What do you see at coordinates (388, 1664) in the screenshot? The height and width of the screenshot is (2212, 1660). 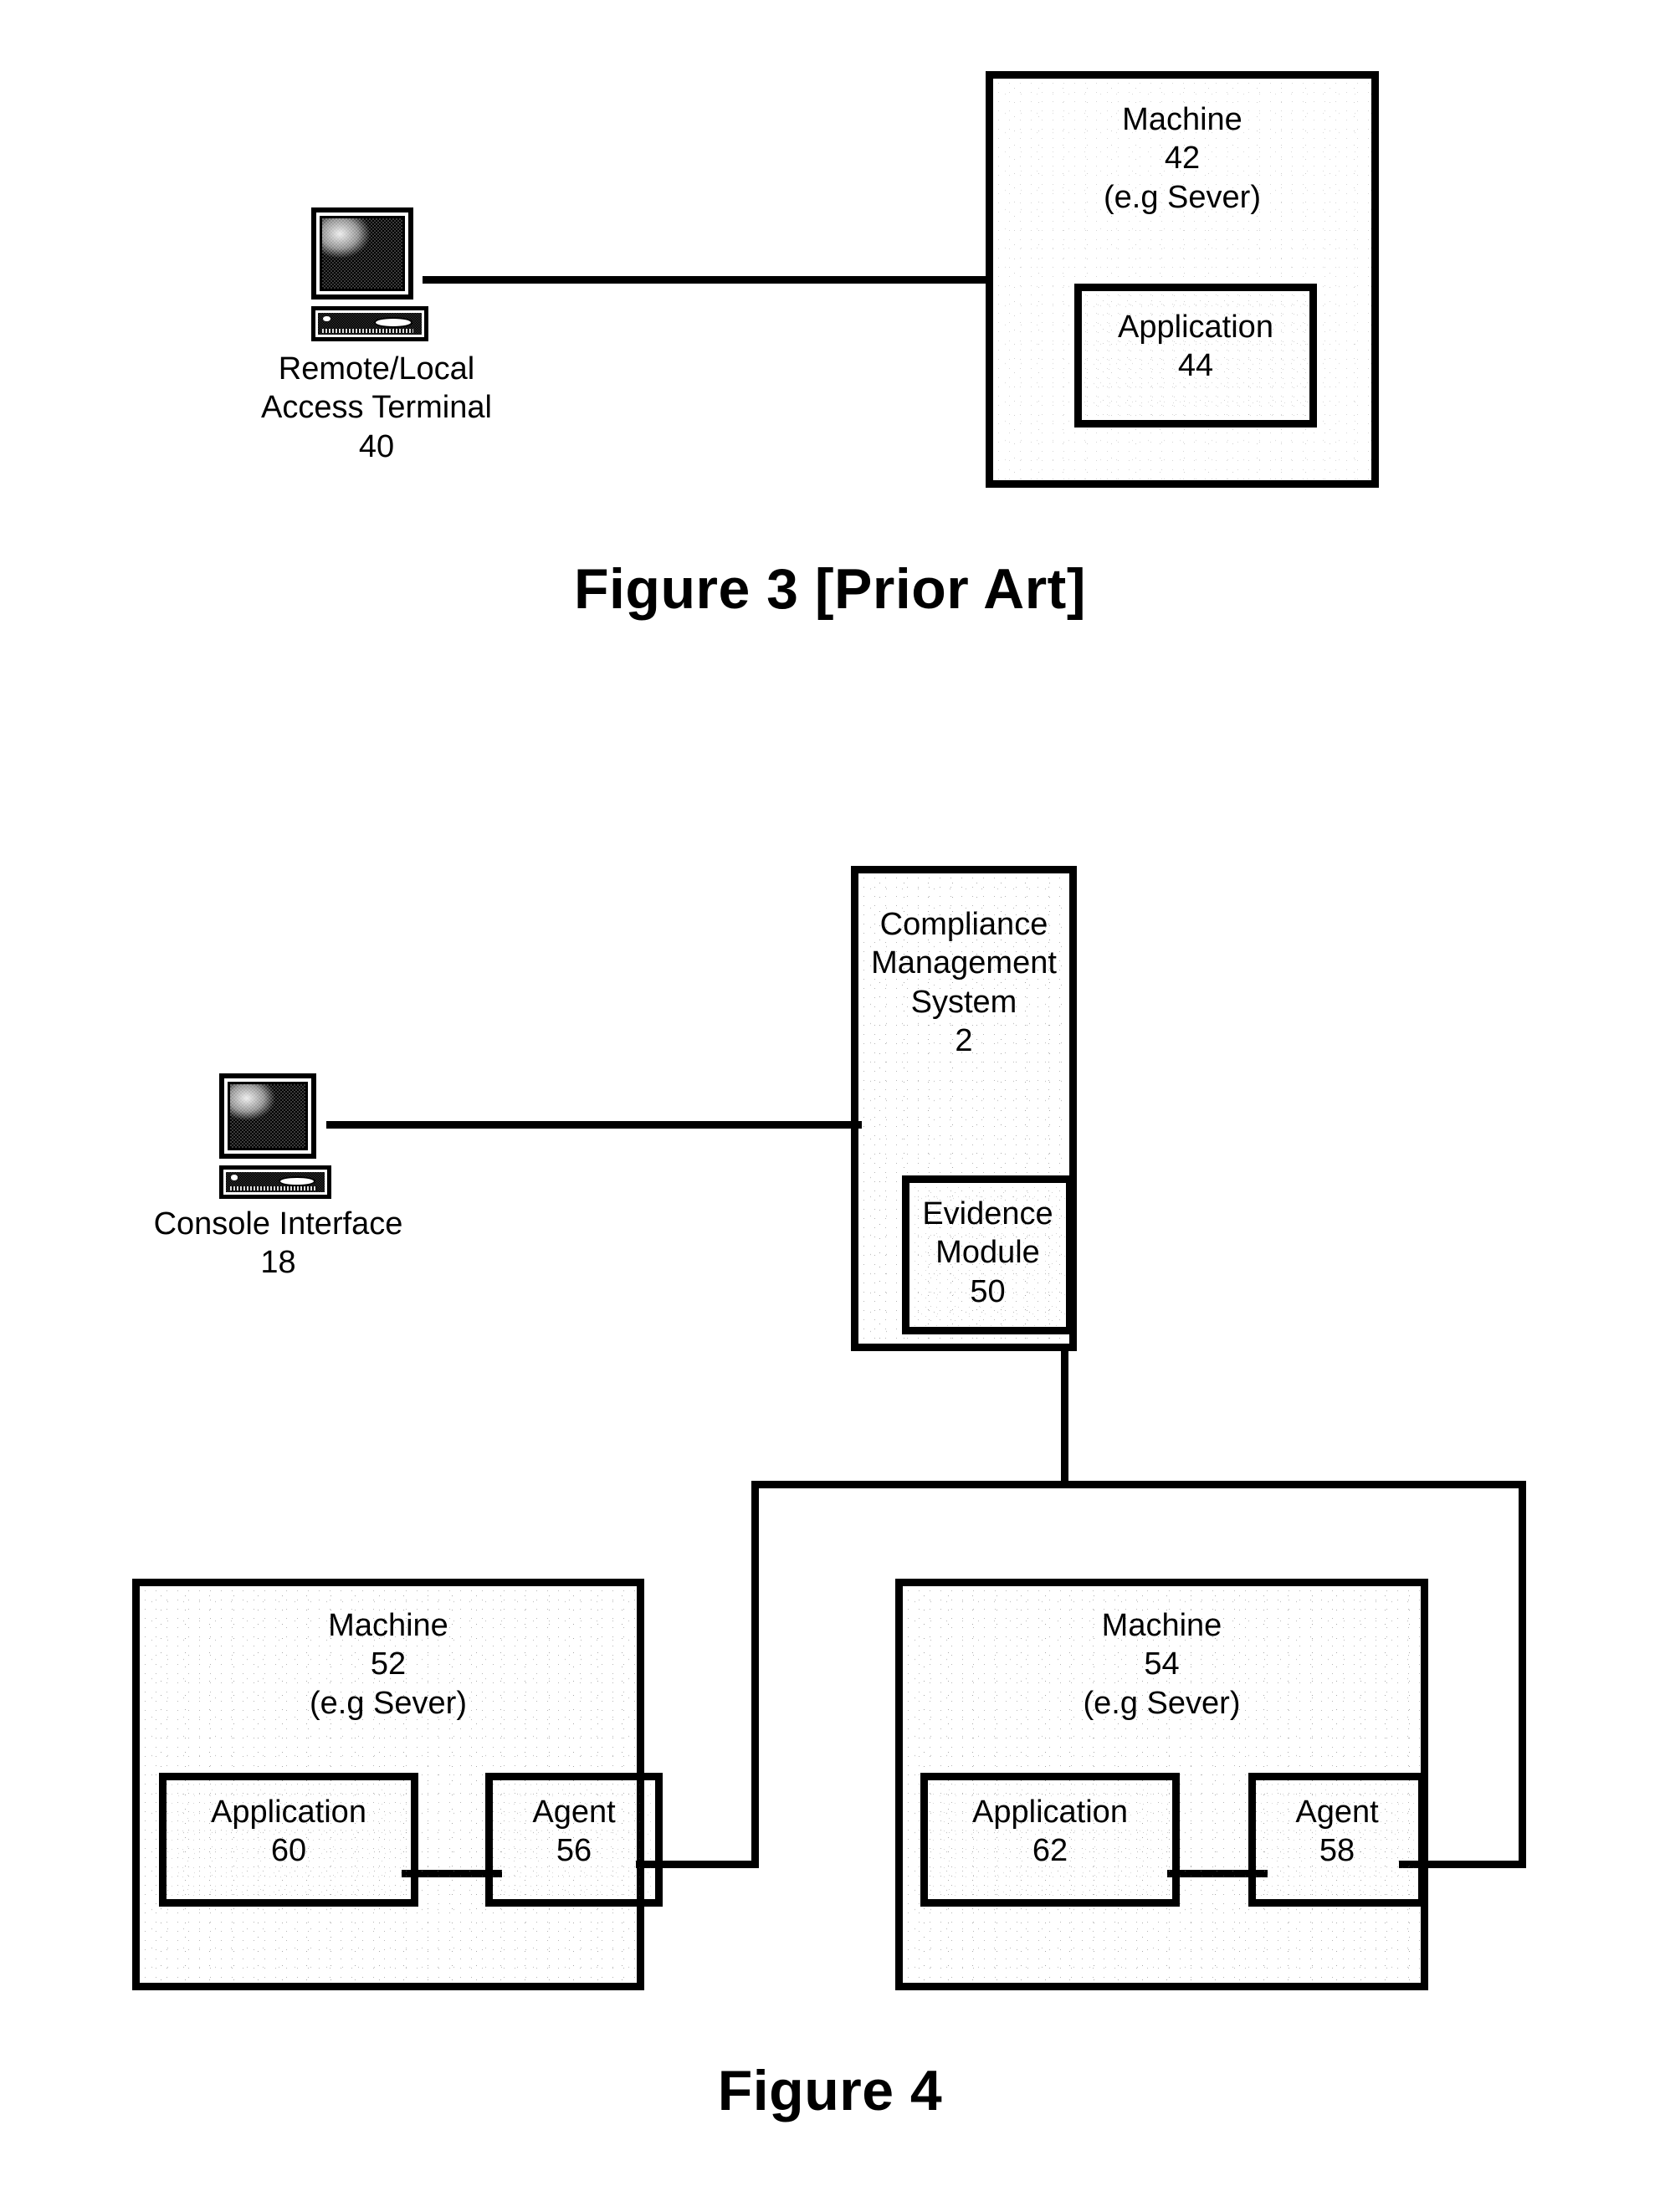 I see `machine-52-label: Machine 52 (e.g Sever)` at bounding box center [388, 1664].